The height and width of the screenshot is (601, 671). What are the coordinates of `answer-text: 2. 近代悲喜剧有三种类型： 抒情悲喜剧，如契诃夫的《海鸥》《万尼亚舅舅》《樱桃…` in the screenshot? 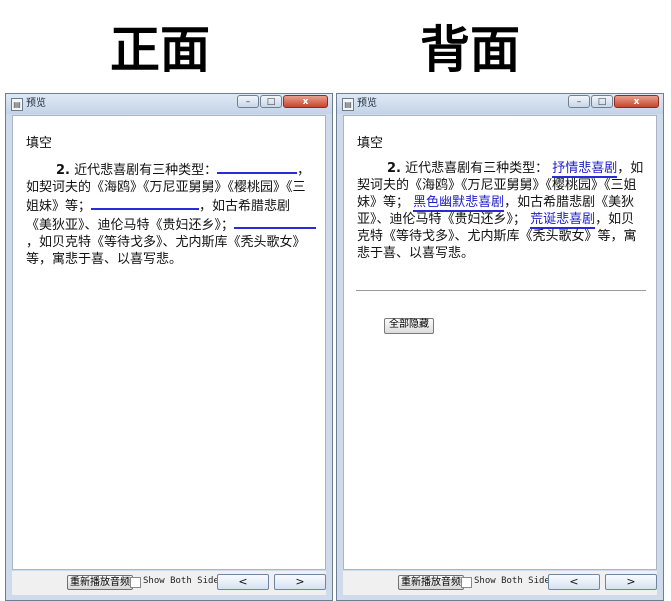 It's located at (502, 211).